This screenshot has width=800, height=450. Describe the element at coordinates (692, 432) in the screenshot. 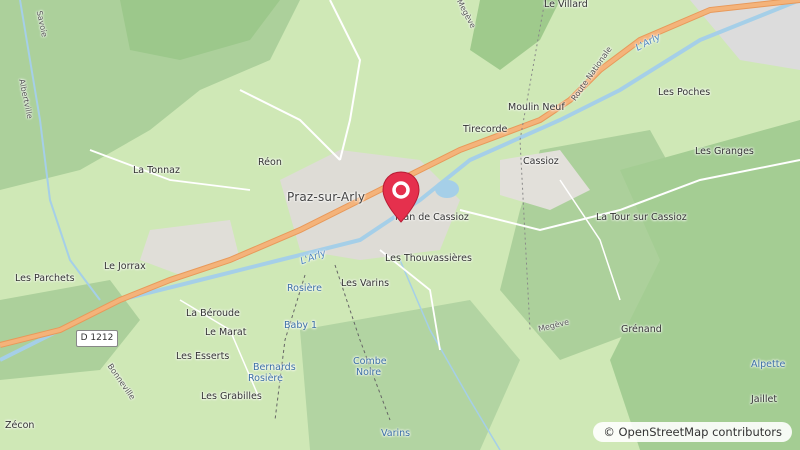

I see `map-attribution: © OpenStreetMap contributors` at that location.